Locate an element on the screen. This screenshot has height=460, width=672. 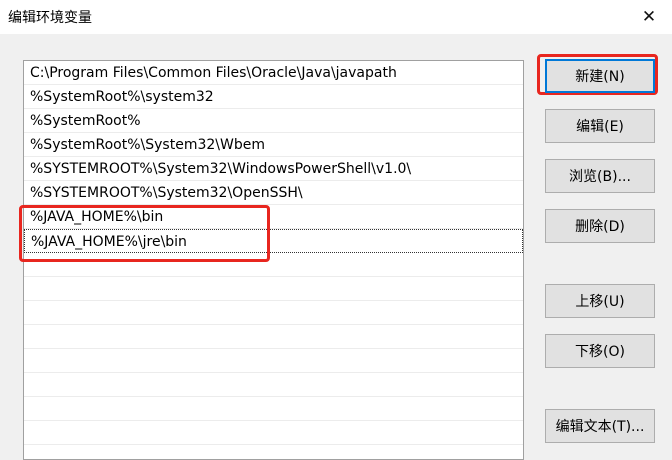
move-up-button: 上移(U) is located at coordinates (600, 301).